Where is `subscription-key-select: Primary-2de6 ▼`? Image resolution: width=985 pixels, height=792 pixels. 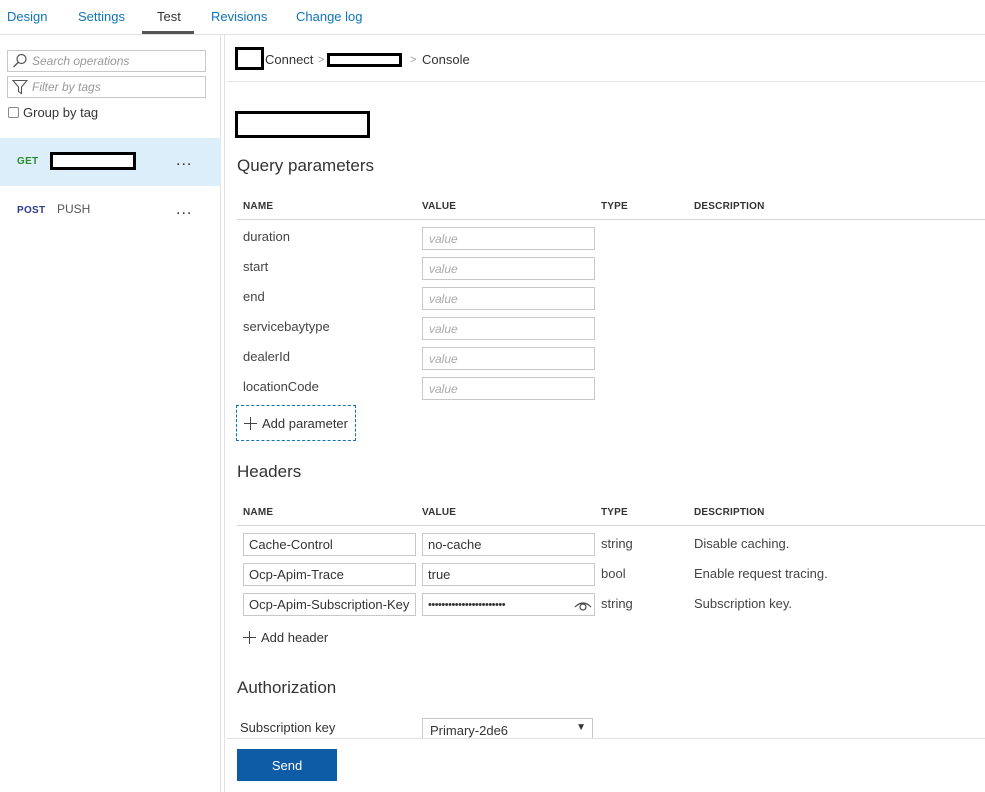 subscription-key-select: Primary-2de6 ▼ is located at coordinates (507, 729).